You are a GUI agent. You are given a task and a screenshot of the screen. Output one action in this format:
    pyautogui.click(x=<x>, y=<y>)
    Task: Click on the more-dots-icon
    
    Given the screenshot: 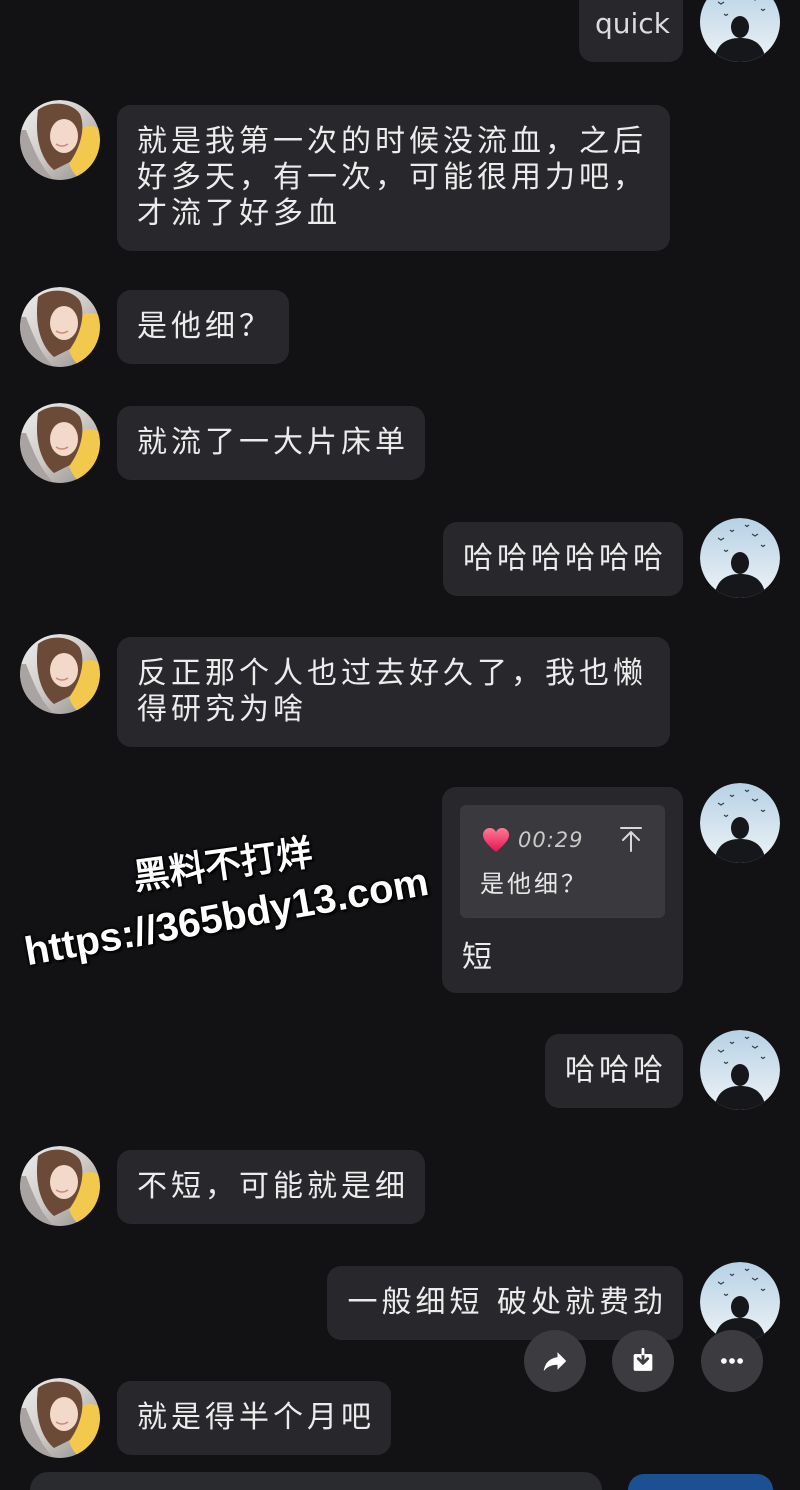 What is the action you would take?
    pyautogui.click(x=732, y=1361)
    